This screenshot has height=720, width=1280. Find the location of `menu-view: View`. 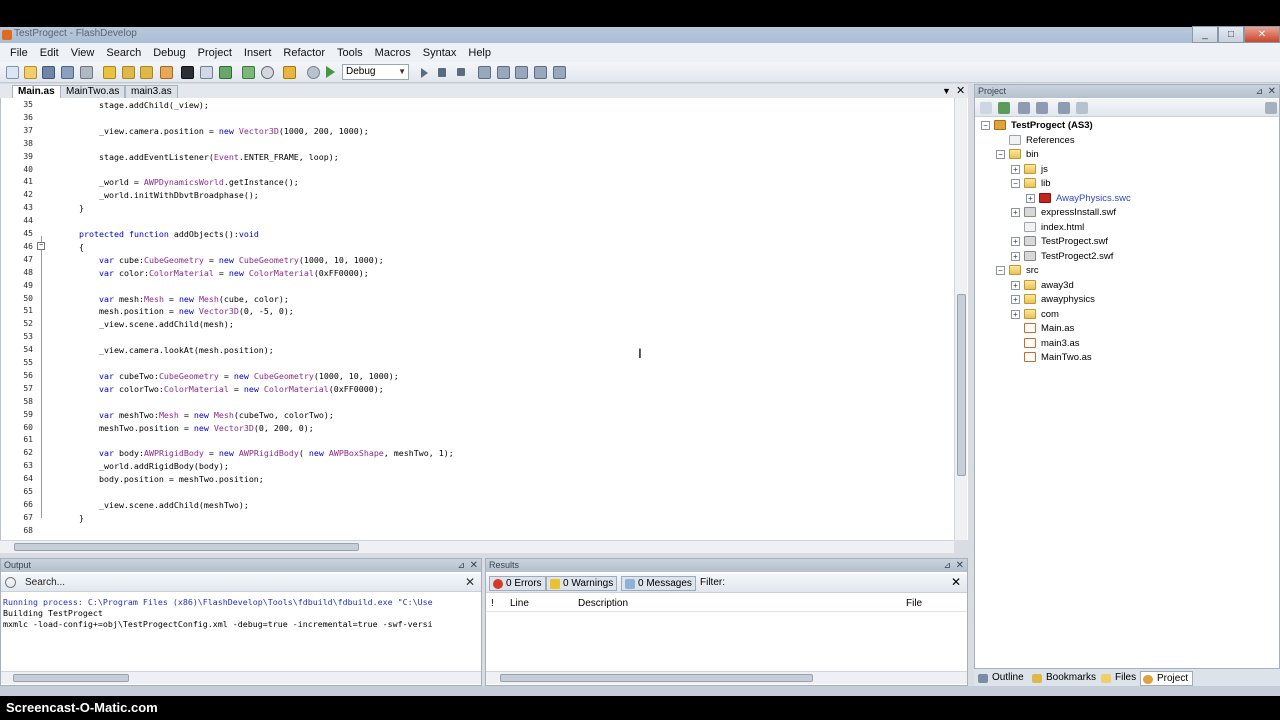

menu-view: View is located at coordinates (83, 53).